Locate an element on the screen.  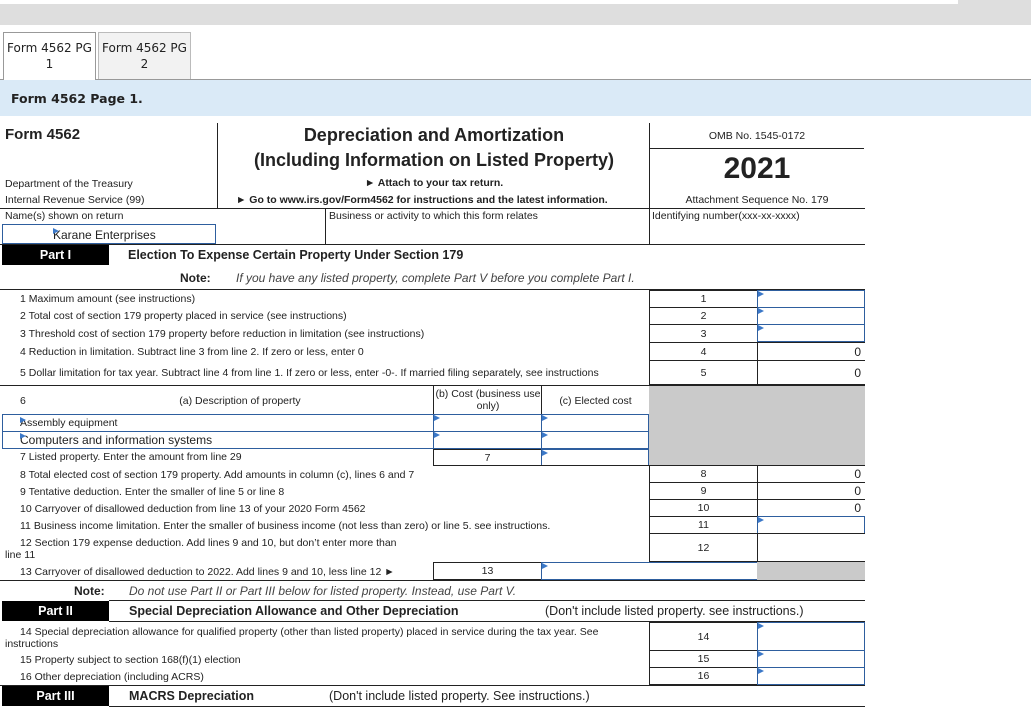
description-value: Computers and information systems is located at coordinates (116, 440).